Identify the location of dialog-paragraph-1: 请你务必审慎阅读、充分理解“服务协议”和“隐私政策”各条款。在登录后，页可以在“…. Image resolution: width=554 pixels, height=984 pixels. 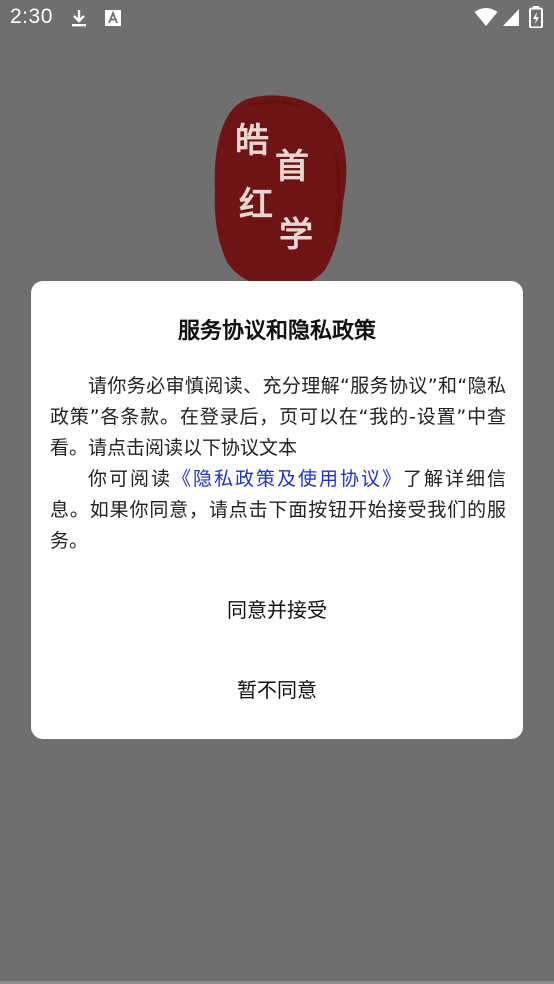
(278, 417).